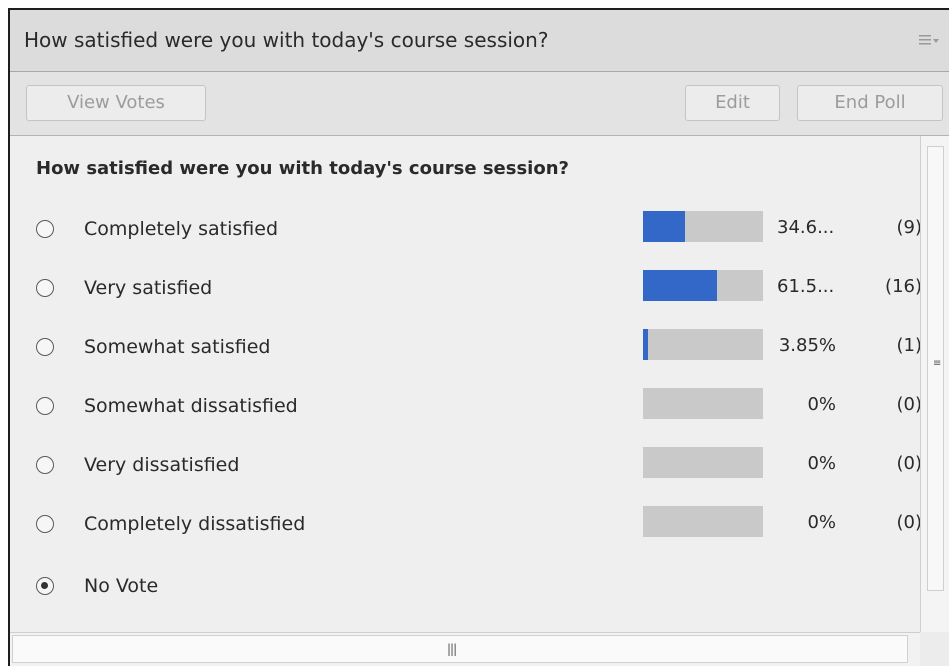  Describe the element at coordinates (937, 363) in the screenshot. I see `scroll-grip-icon: ≡` at that location.